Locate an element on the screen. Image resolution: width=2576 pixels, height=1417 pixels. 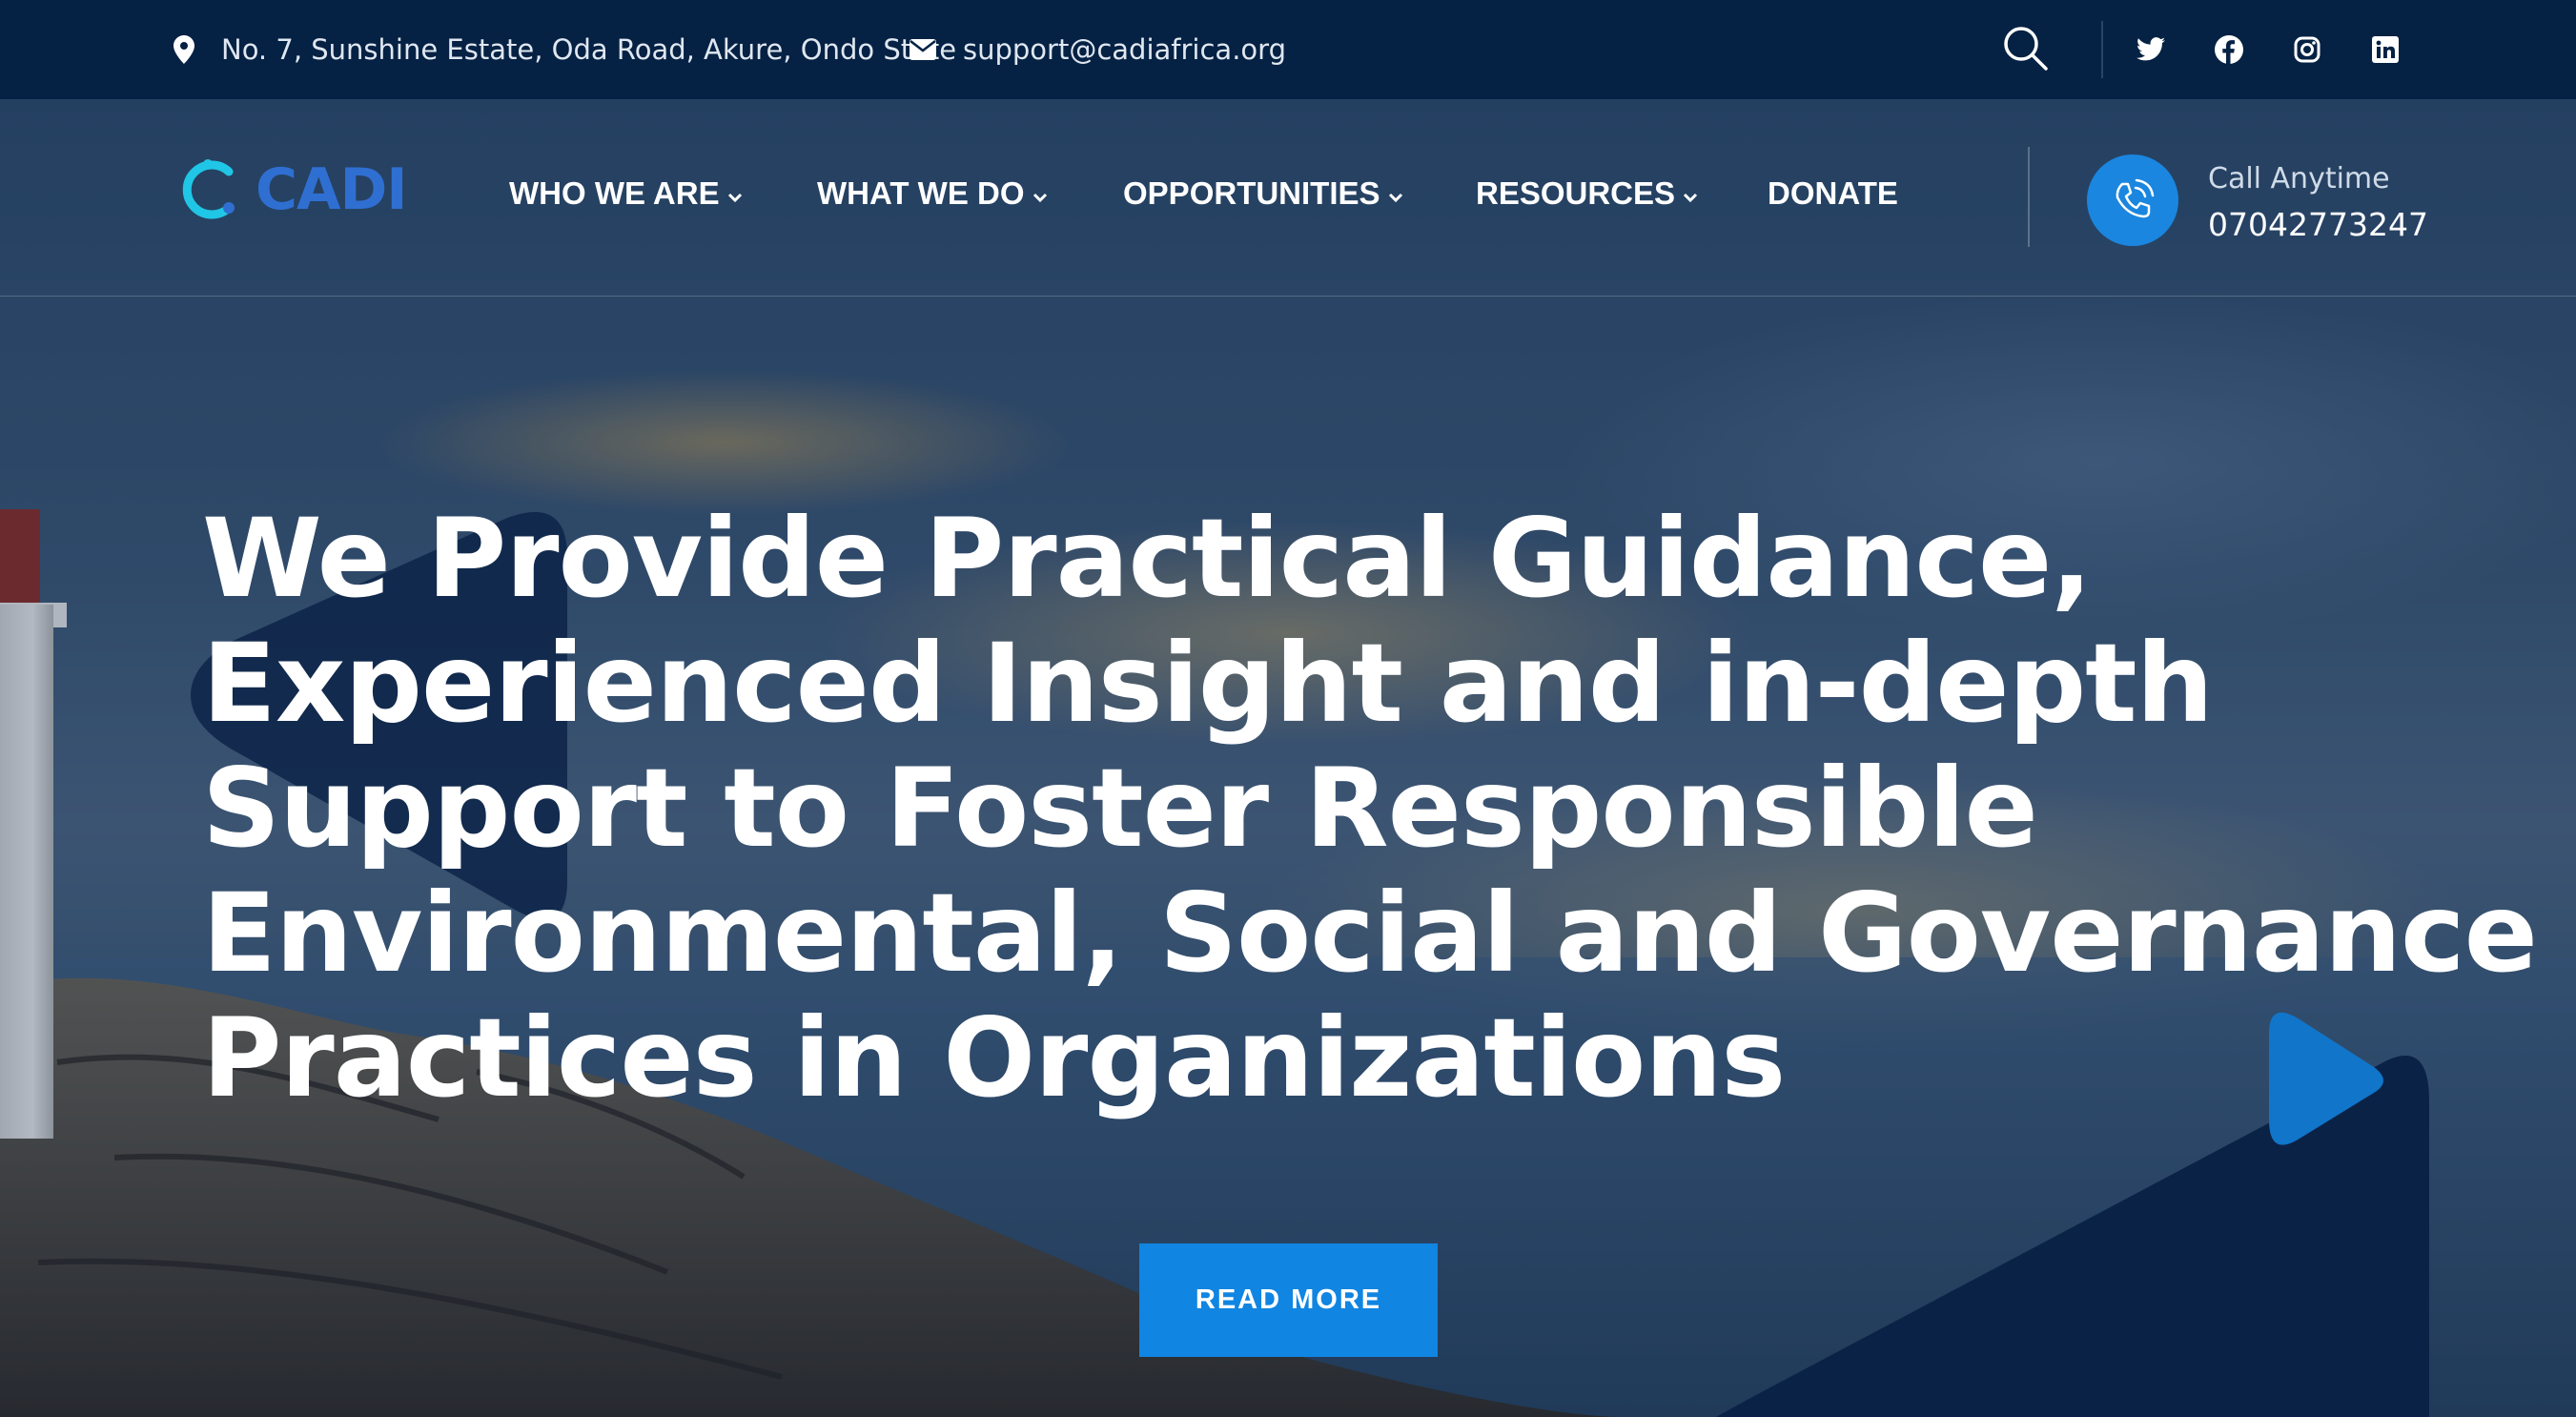
nav-opportunities: OPPORTUNITIES is located at coordinates (1263, 193).